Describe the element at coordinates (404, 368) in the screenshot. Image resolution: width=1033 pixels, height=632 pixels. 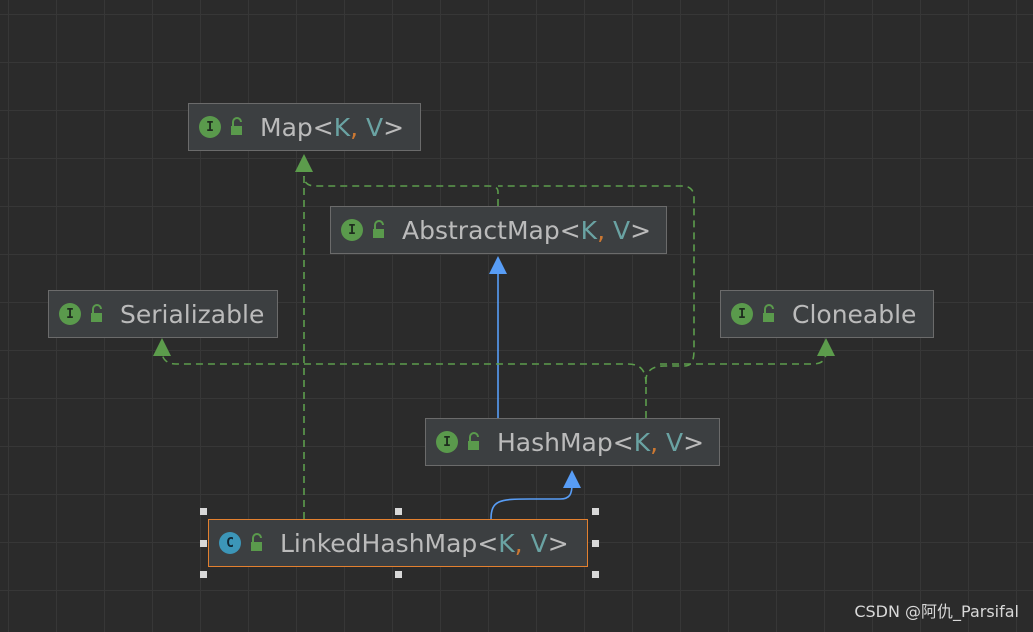
I see `edge-hashmap-to-serializable` at that location.